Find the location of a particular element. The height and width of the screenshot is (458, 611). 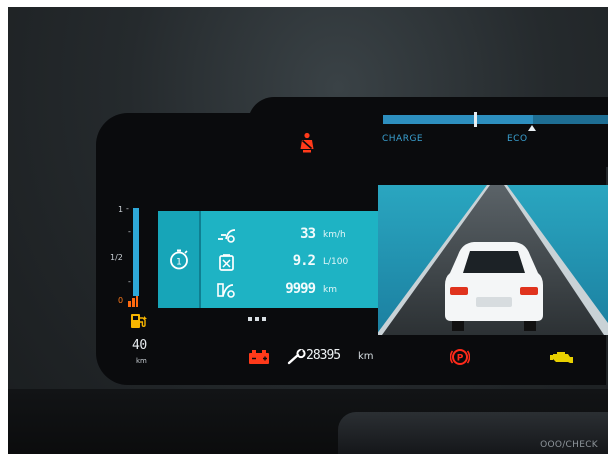

road-view is located at coordinates (493, 260).